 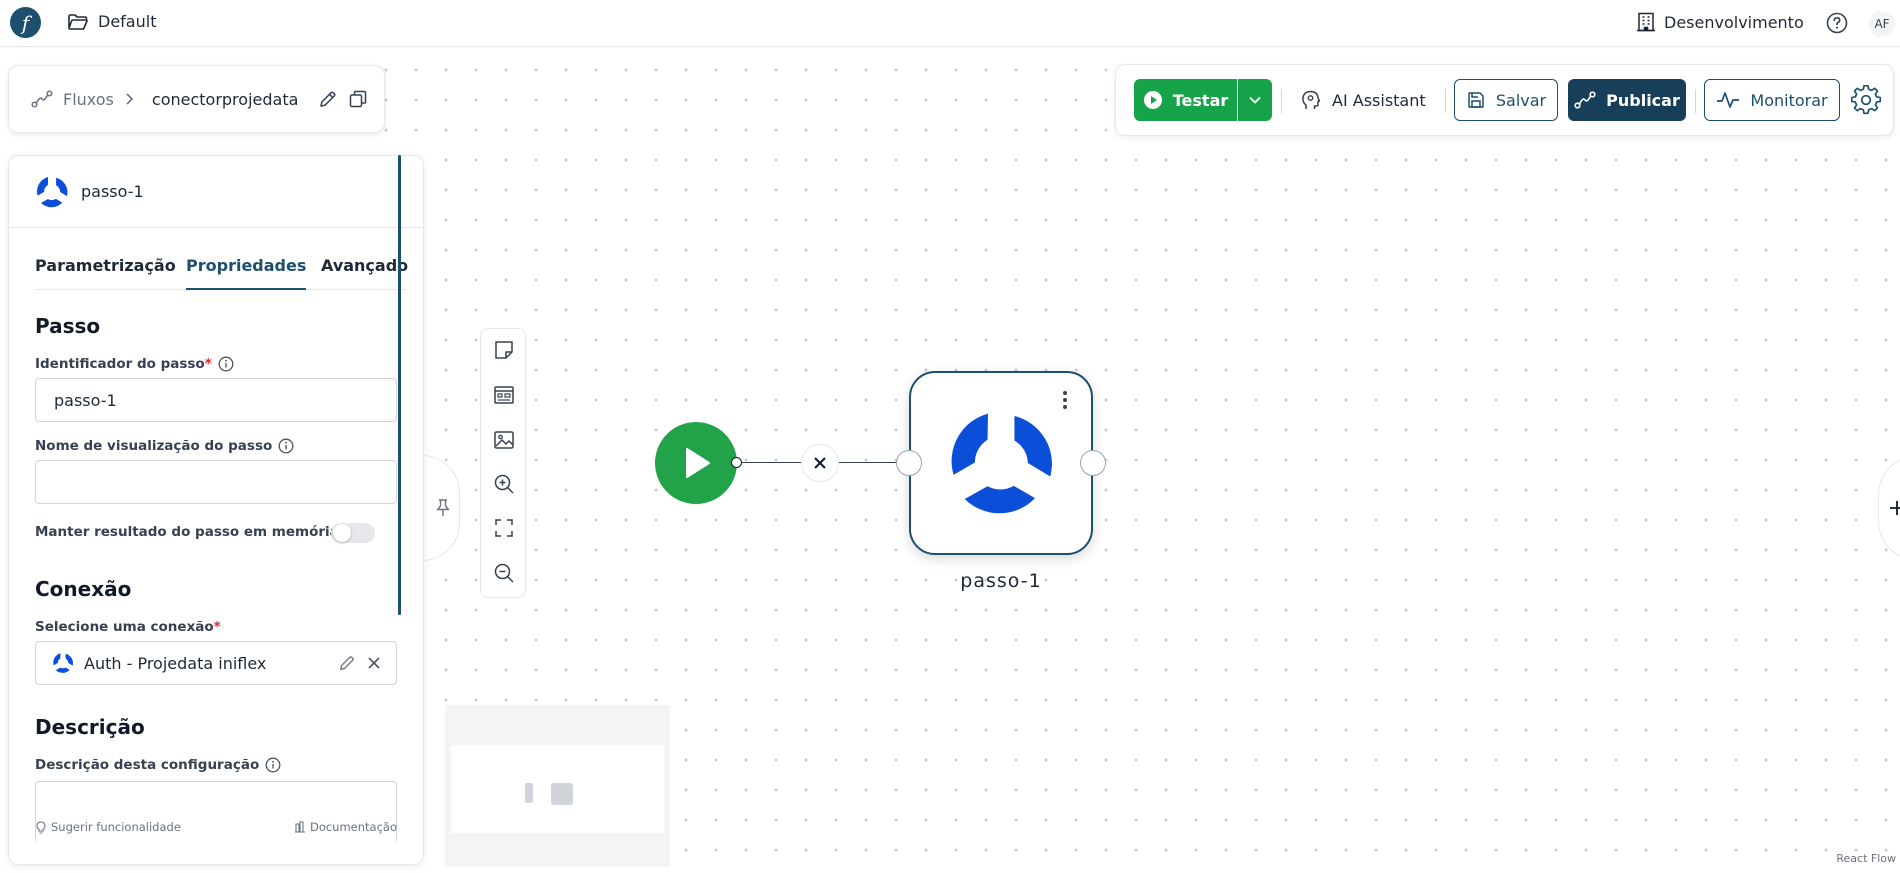 What do you see at coordinates (503, 463) in the screenshot?
I see `canvas-toolbar` at bounding box center [503, 463].